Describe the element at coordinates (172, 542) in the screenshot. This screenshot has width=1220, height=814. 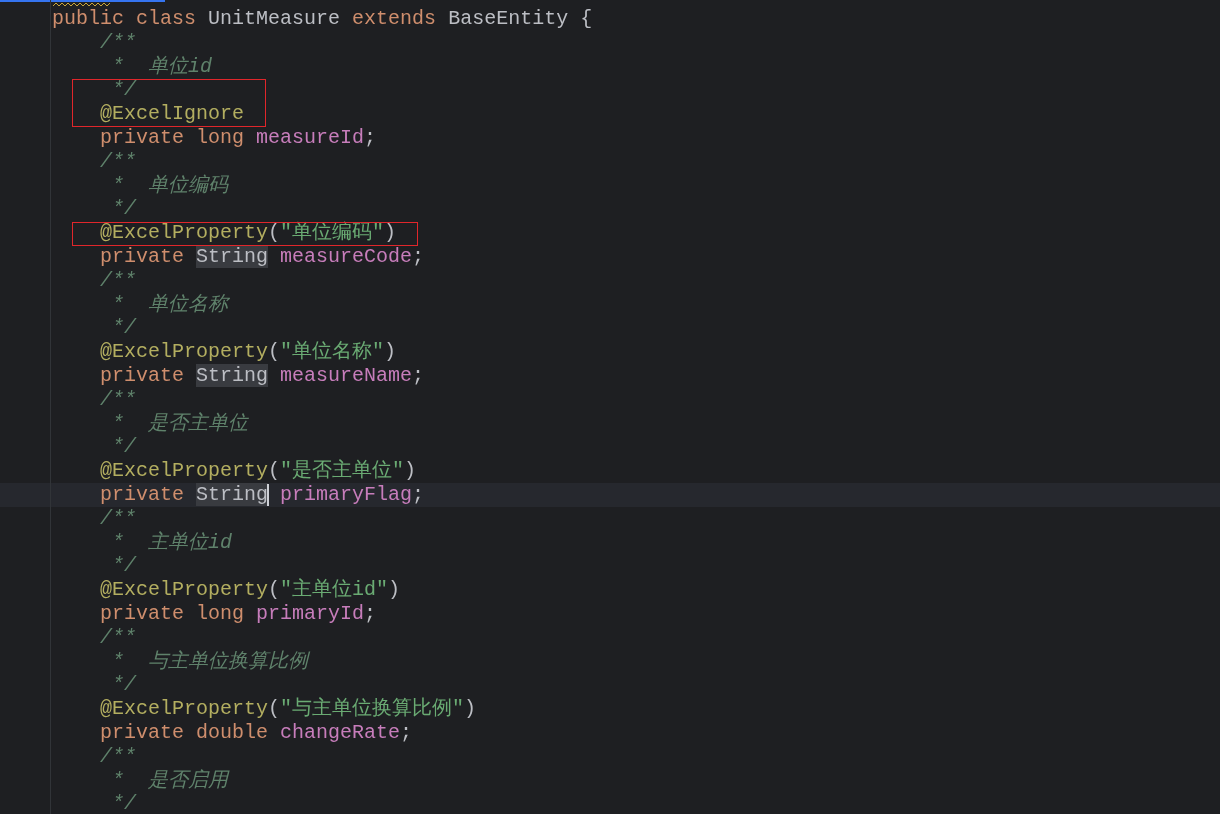
I see `code-line: * 主单位id` at that location.